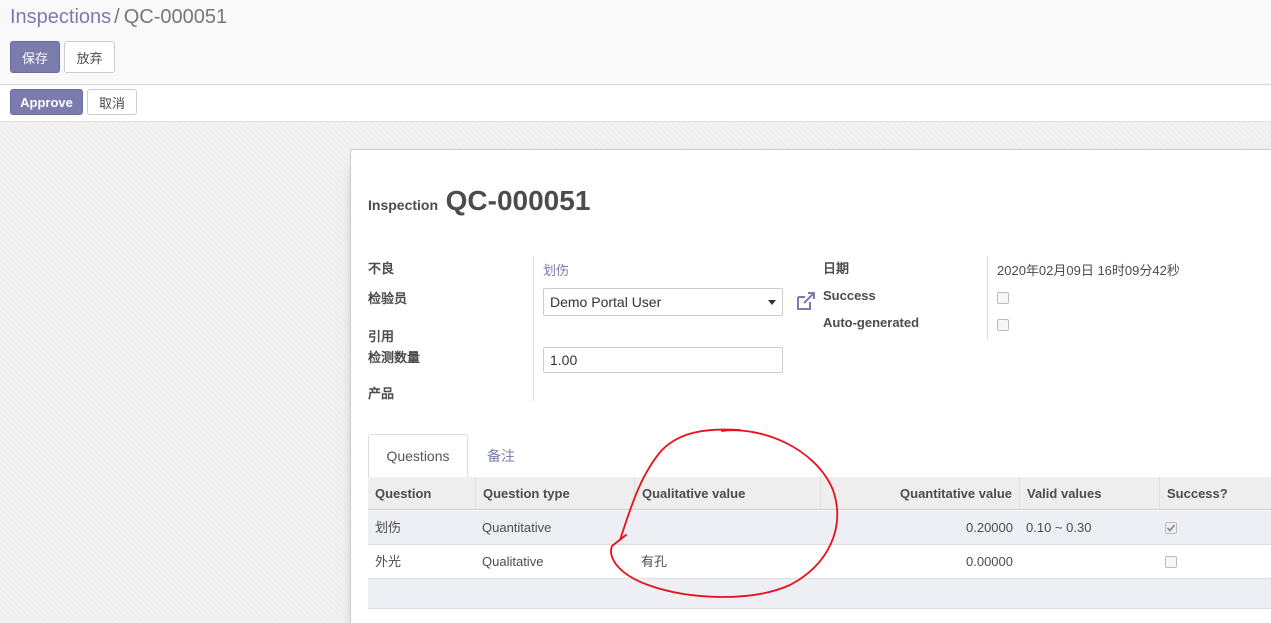  I want to click on success-label: Success, so click(849, 295).